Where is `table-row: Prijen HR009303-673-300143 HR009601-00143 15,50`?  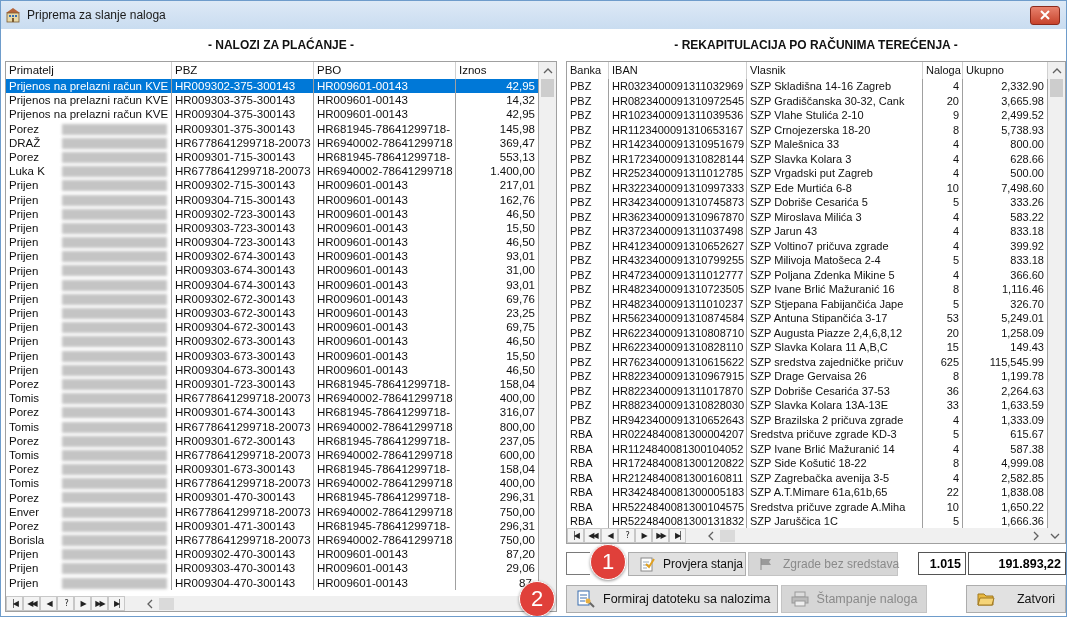
table-row: Prijen HR009303-673-300143 HR009601-00143 15,50 is located at coordinates (272, 355).